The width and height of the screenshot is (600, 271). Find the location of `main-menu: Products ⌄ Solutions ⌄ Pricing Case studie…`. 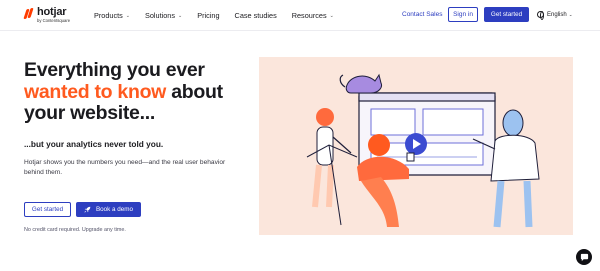

main-menu: Products ⌄ Solutions ⌄ Pricing Case studie… is located at coordinates (221, 15).